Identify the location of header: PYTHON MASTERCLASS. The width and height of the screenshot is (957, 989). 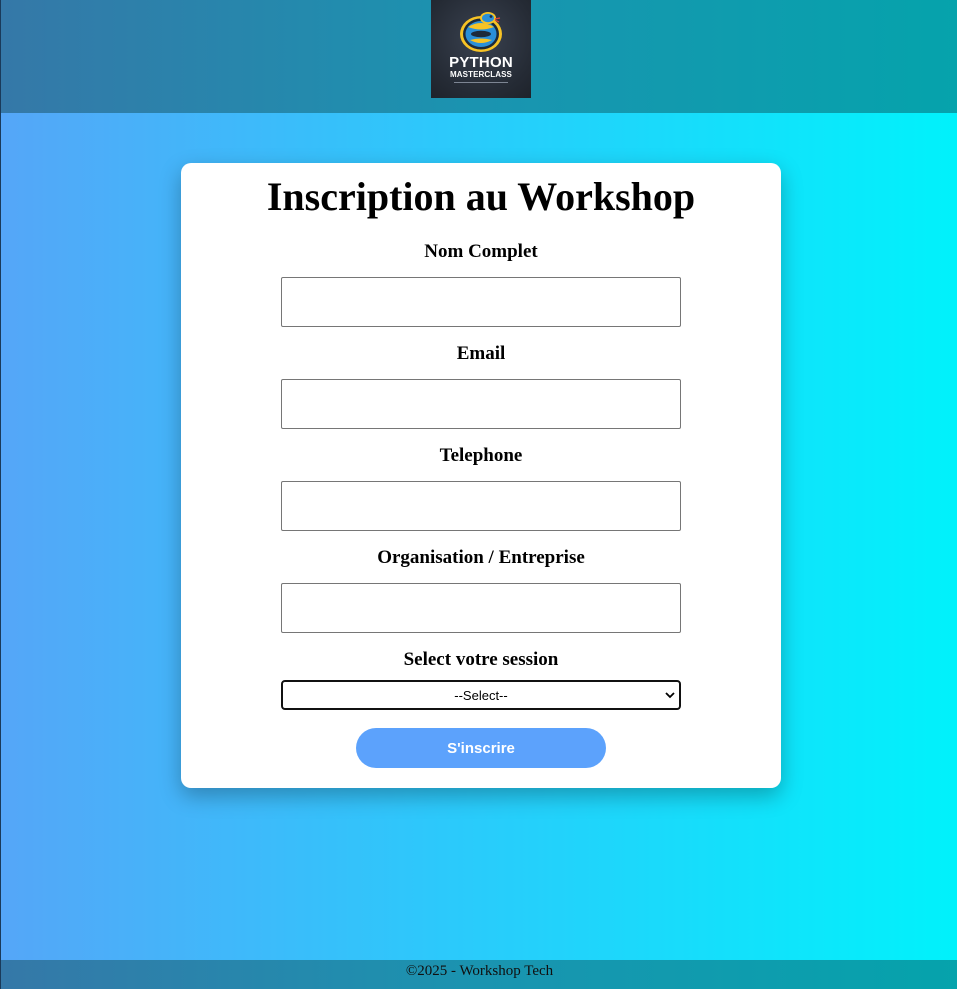
(479, 56).